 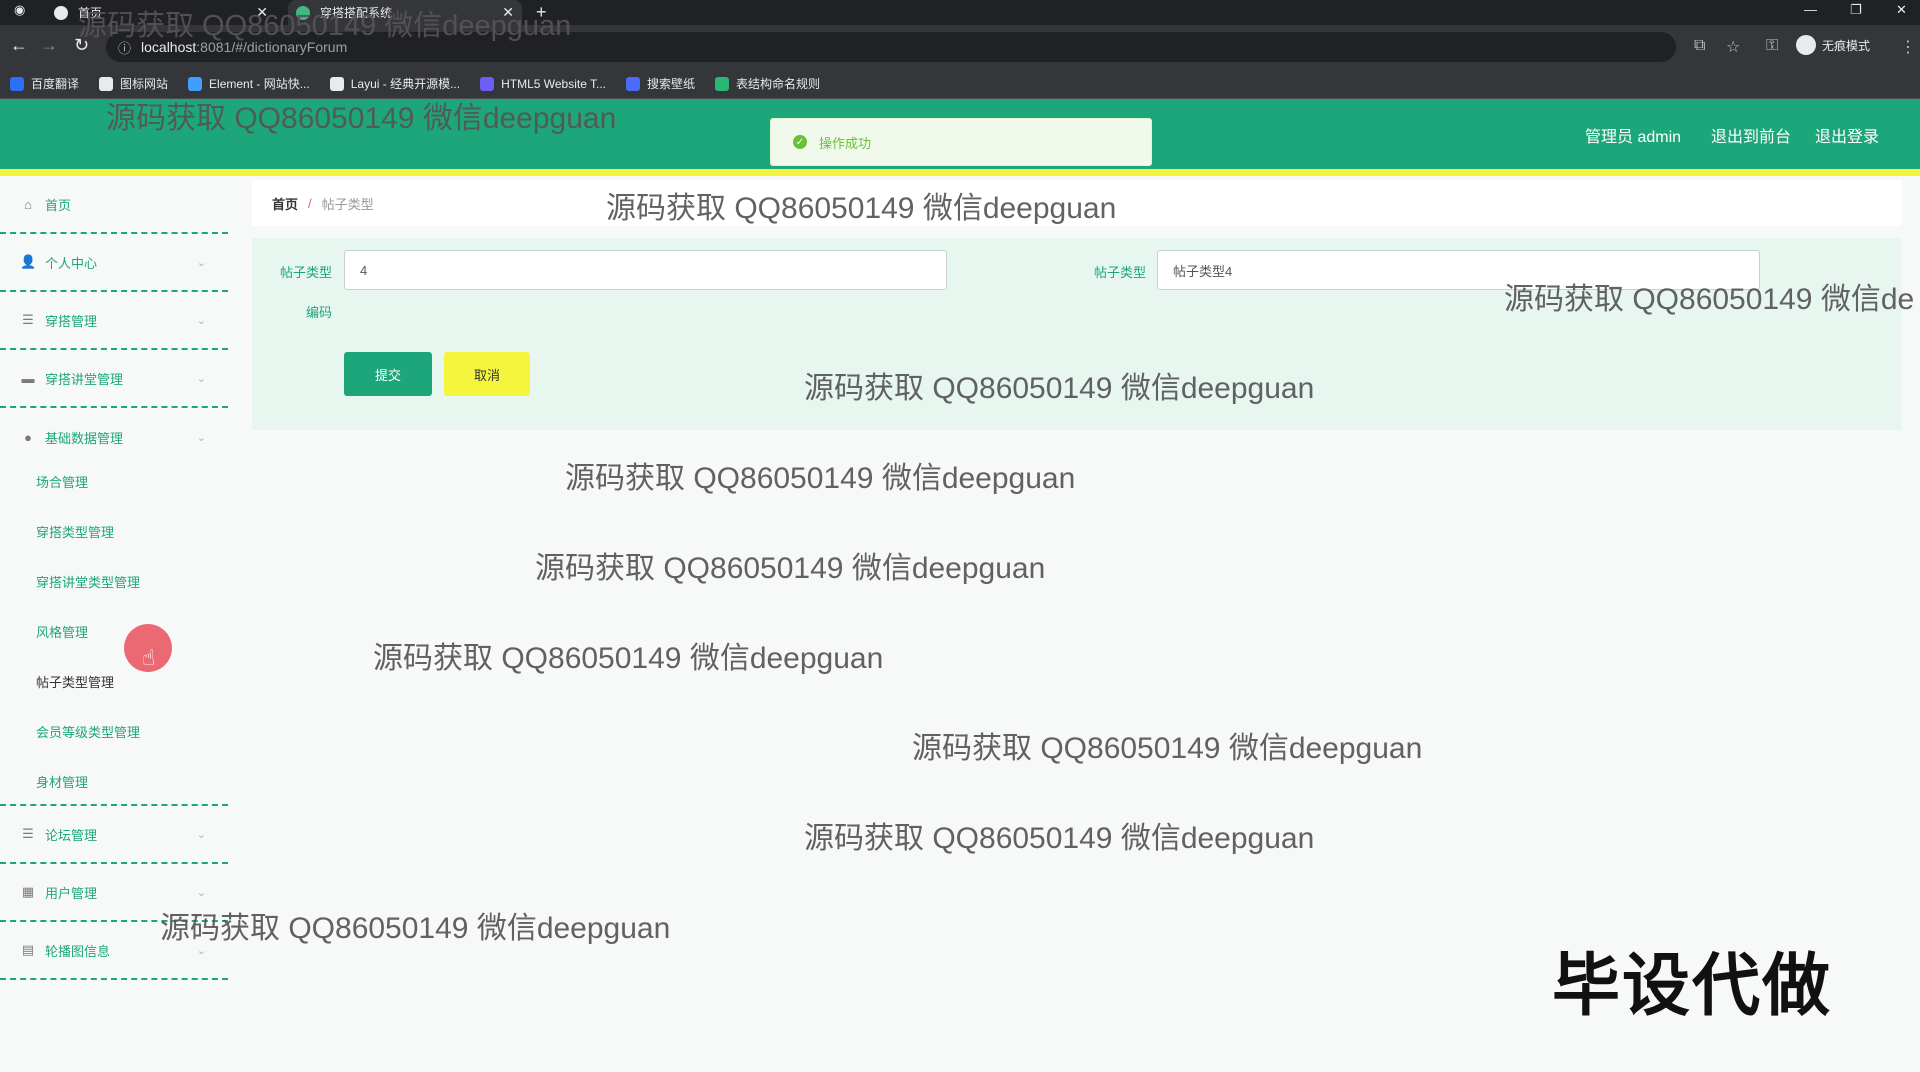 What do you see at coordinates (71, 321) in the screenshot?
I see `sidebar-item-label: 穿搭管理` at bounding box center [71, 321].